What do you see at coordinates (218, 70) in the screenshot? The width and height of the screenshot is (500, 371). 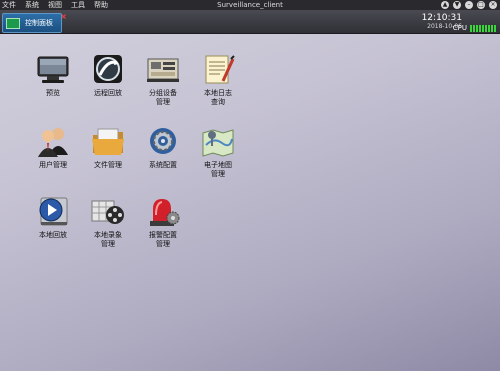 I see `local-log-icon` at bounding box center [218, 70].